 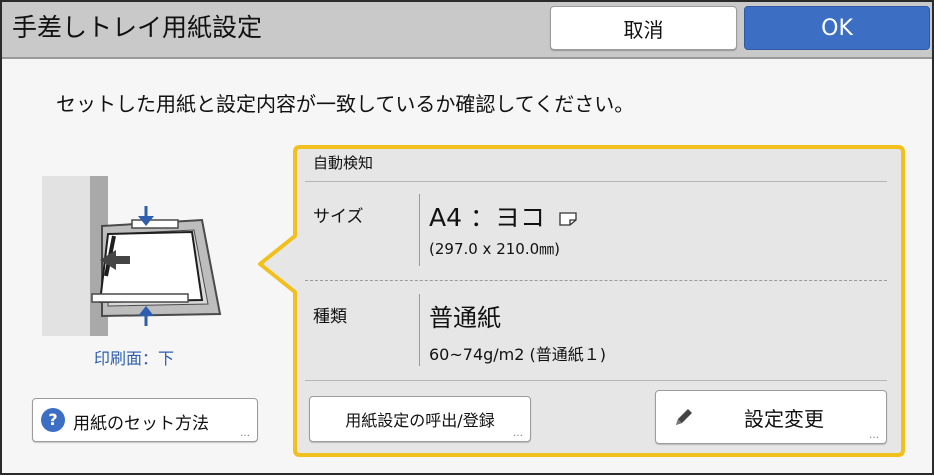 I want to click on question-icon: ?, so click(x=53, y=420).